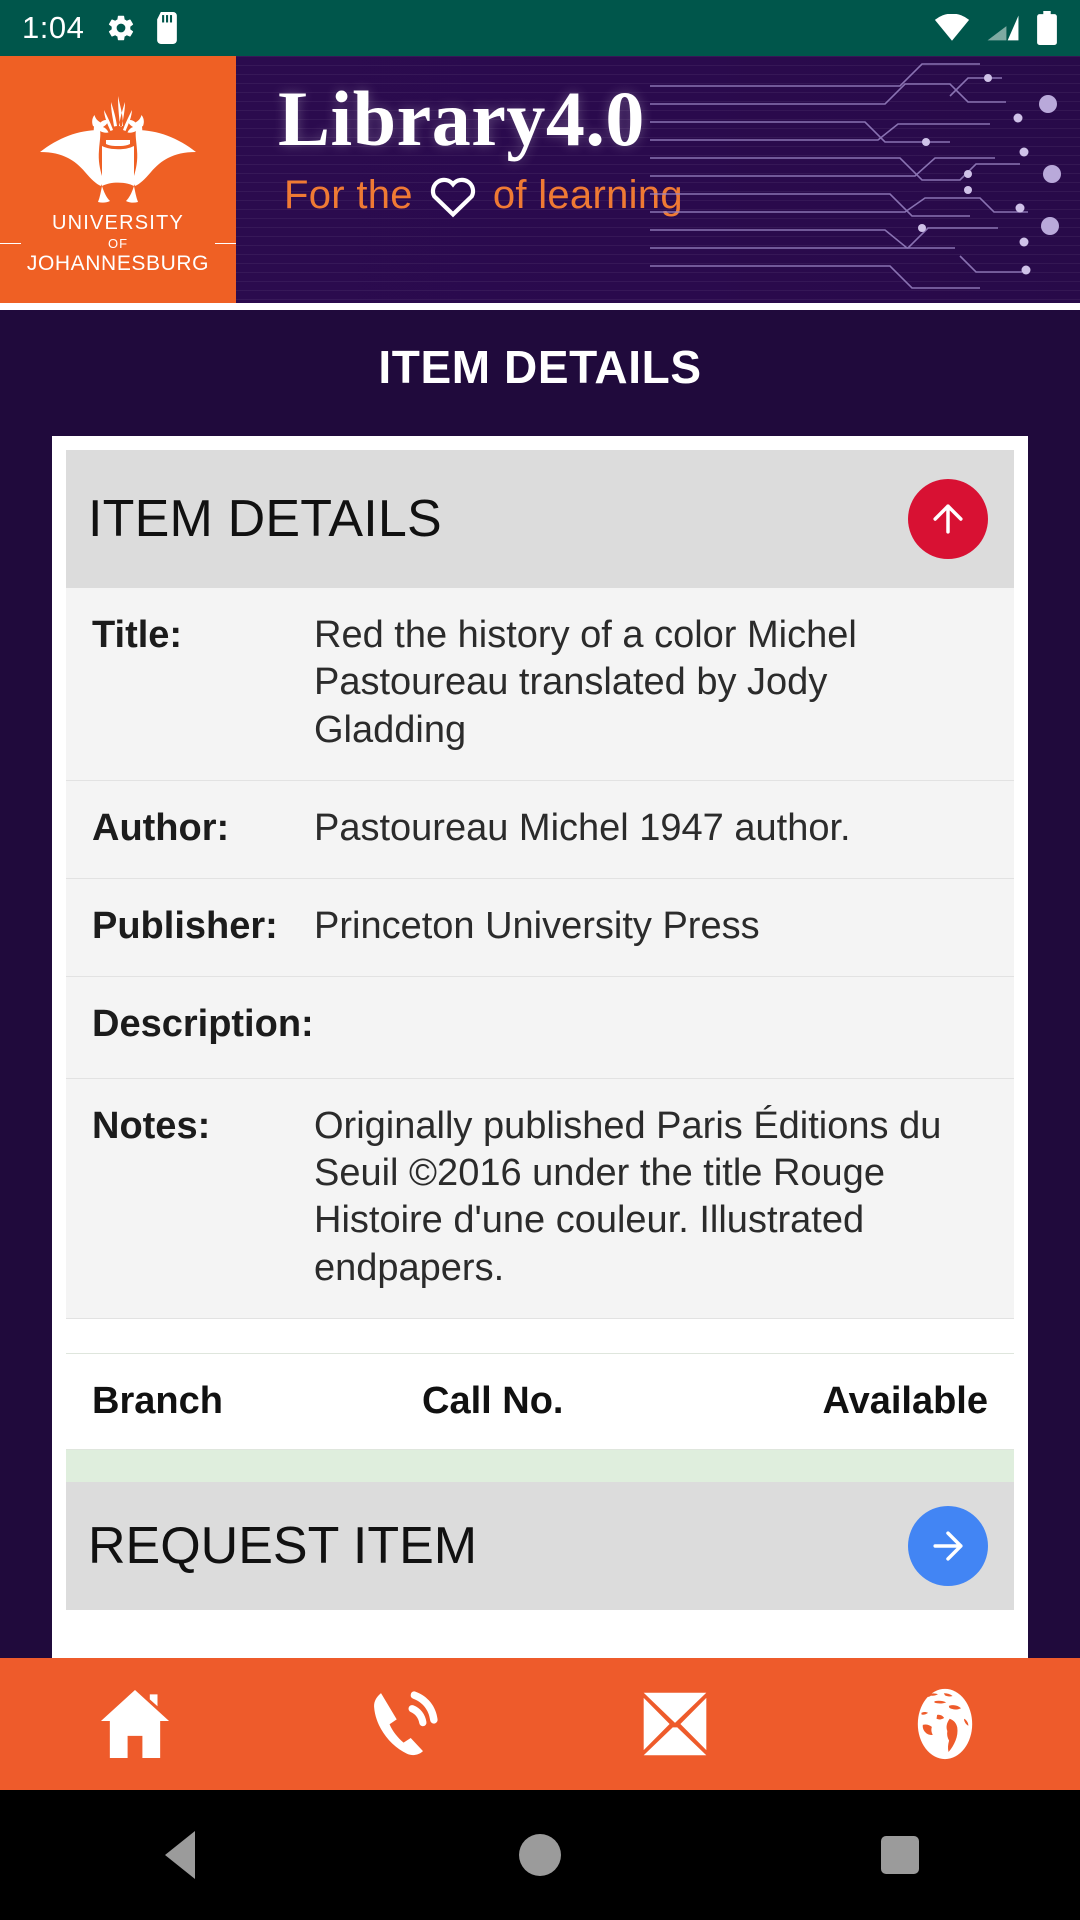  I want to click on request-item-section: REQUEST ITEM, so click(540, 1546).